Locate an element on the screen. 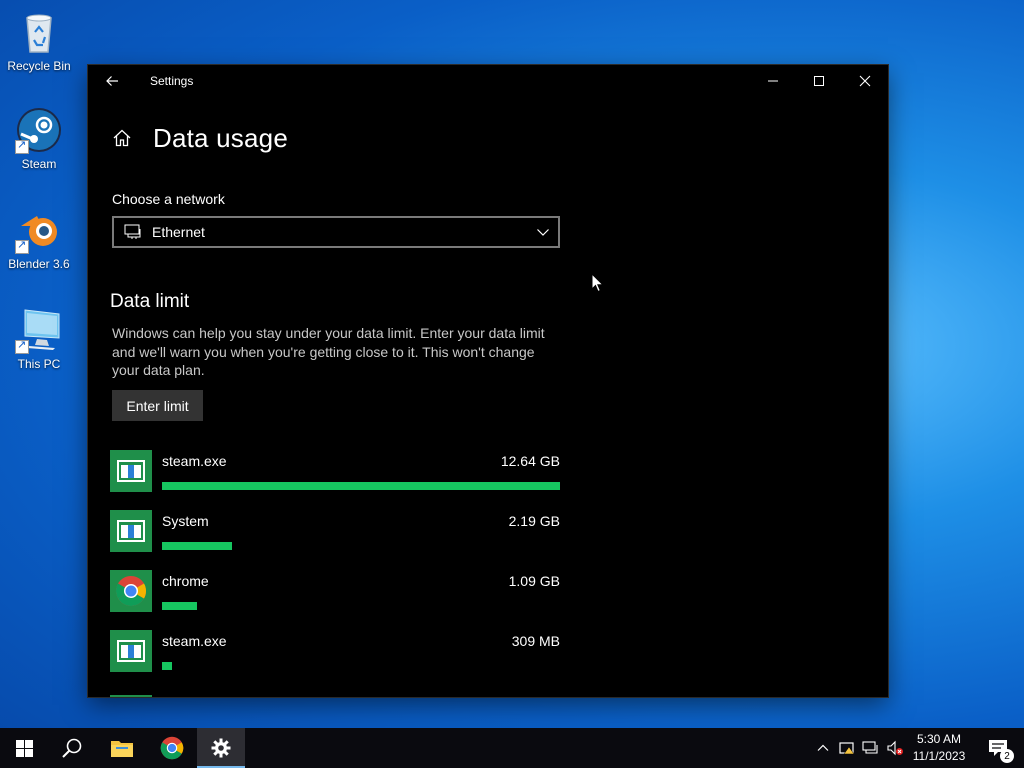 The height and width of the screenshot is (768, 1024). app-size: 2.19 GB is located at coordinates (534, 521).